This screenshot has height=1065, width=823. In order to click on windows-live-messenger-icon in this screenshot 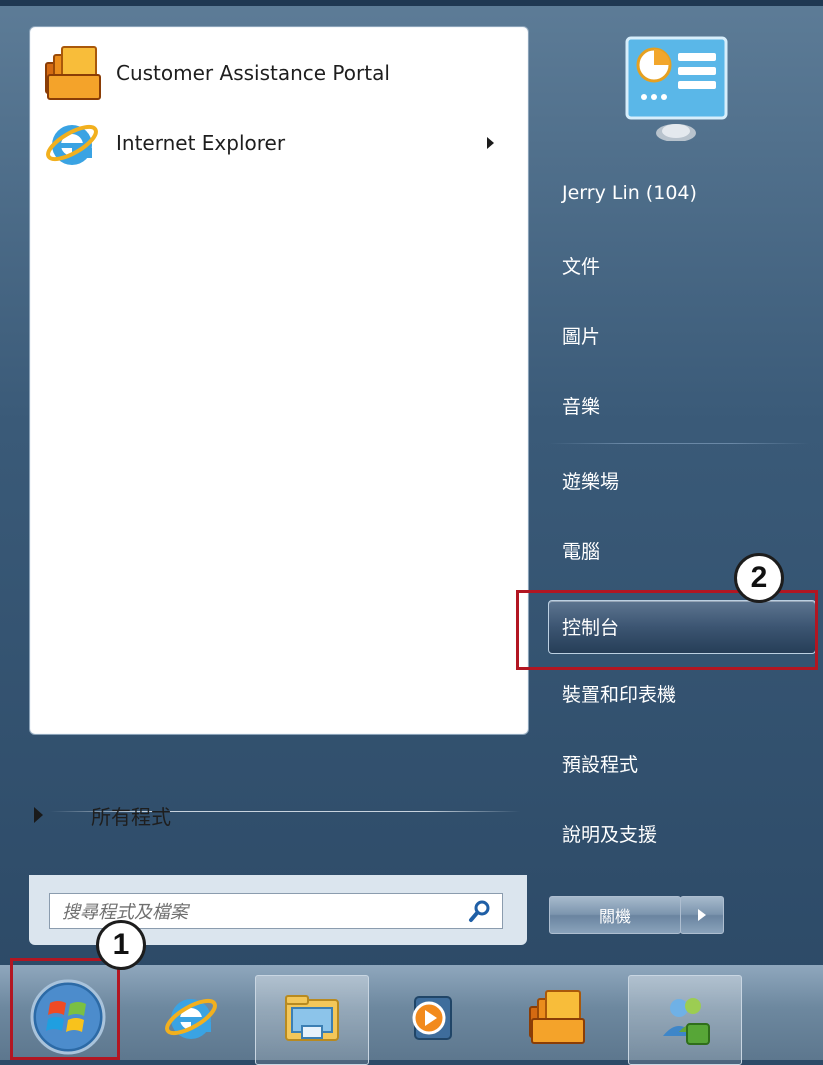, I will do `click(685, 1020)`.